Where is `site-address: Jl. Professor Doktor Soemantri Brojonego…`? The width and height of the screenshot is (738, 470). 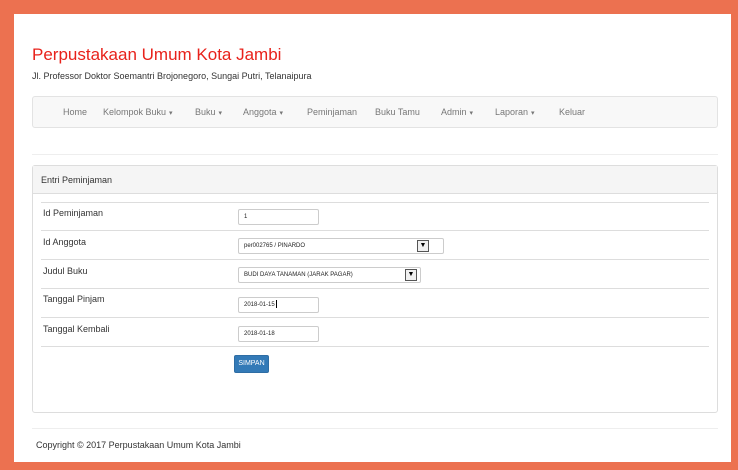 site-address: Jl. Professor Doktor Soemantri Brojonego… is located at coordinates (172, 76).